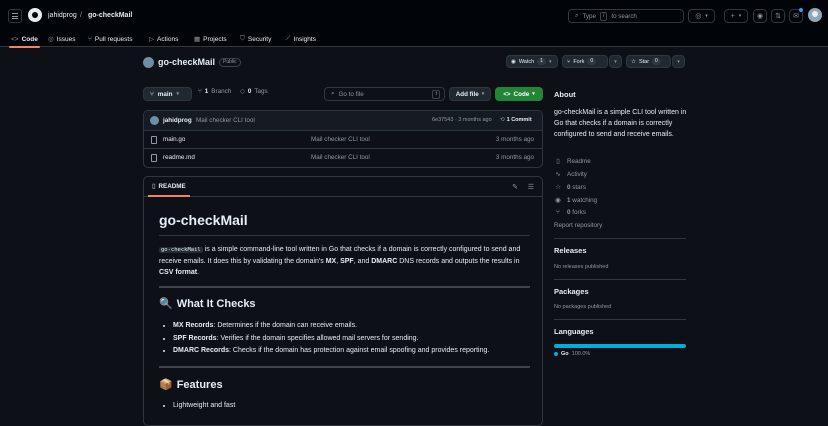 This screenshot has height=426, width=828. I want to click on star-icon: ☆, so click(633, 61).